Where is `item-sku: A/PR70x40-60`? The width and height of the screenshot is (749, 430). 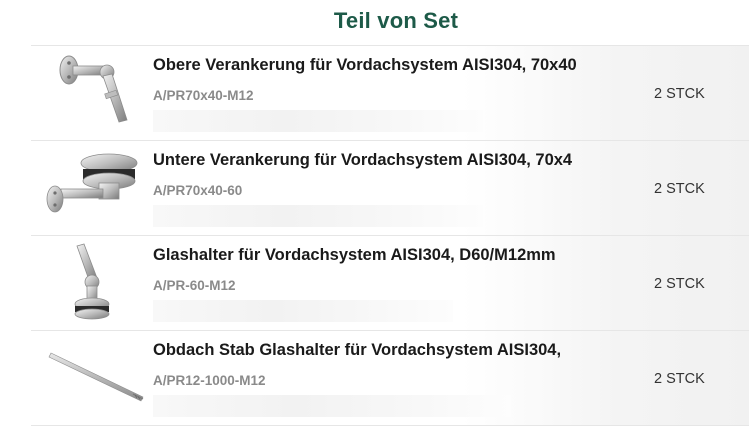
item-sku: A/PR70x40-60 is located at coordinates (198, 190).